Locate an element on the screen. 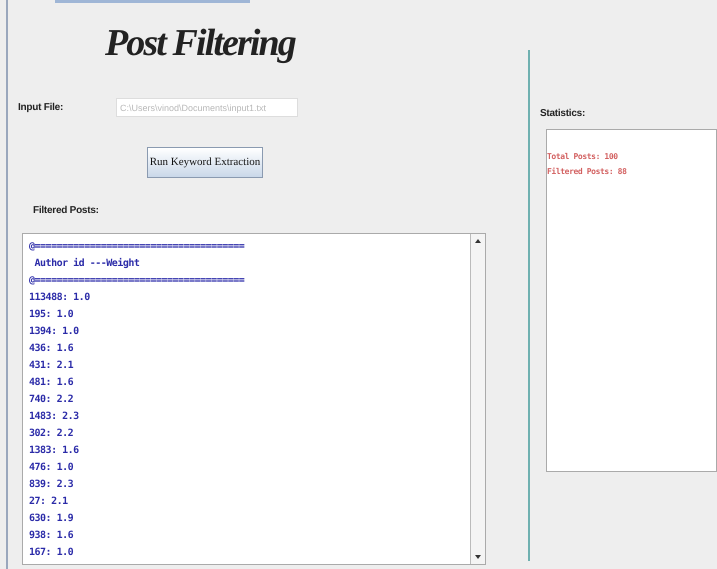  input-field: C:\Users\vinod\Documents\input1.txt is located at coordinates (207, 107).